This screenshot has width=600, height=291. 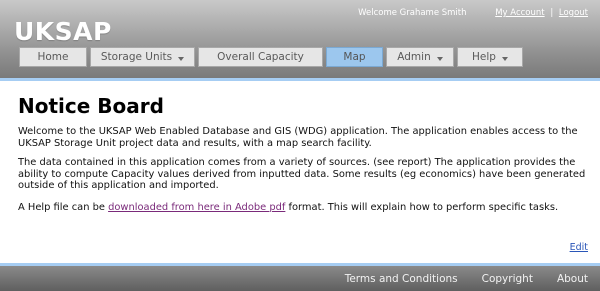 What do you see at coordinates (136, 57) in the screenshot?
I see `nav-storage-units-label: Storage Units` at bounding box center [136, 57].